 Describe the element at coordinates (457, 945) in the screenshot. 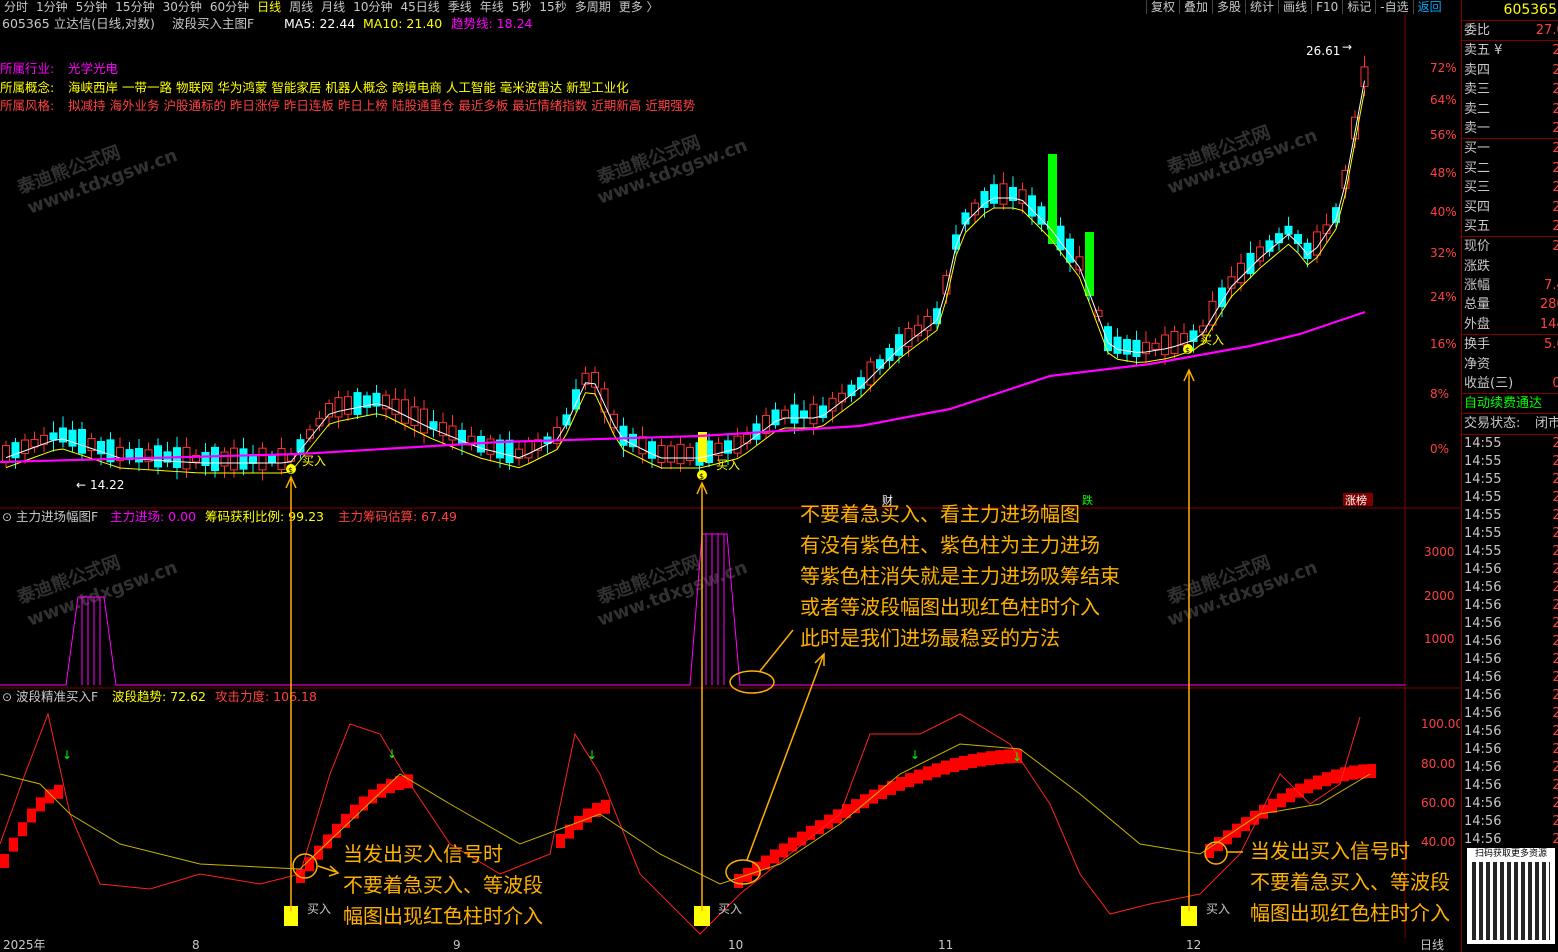

I see `month-label: 9` at that location.